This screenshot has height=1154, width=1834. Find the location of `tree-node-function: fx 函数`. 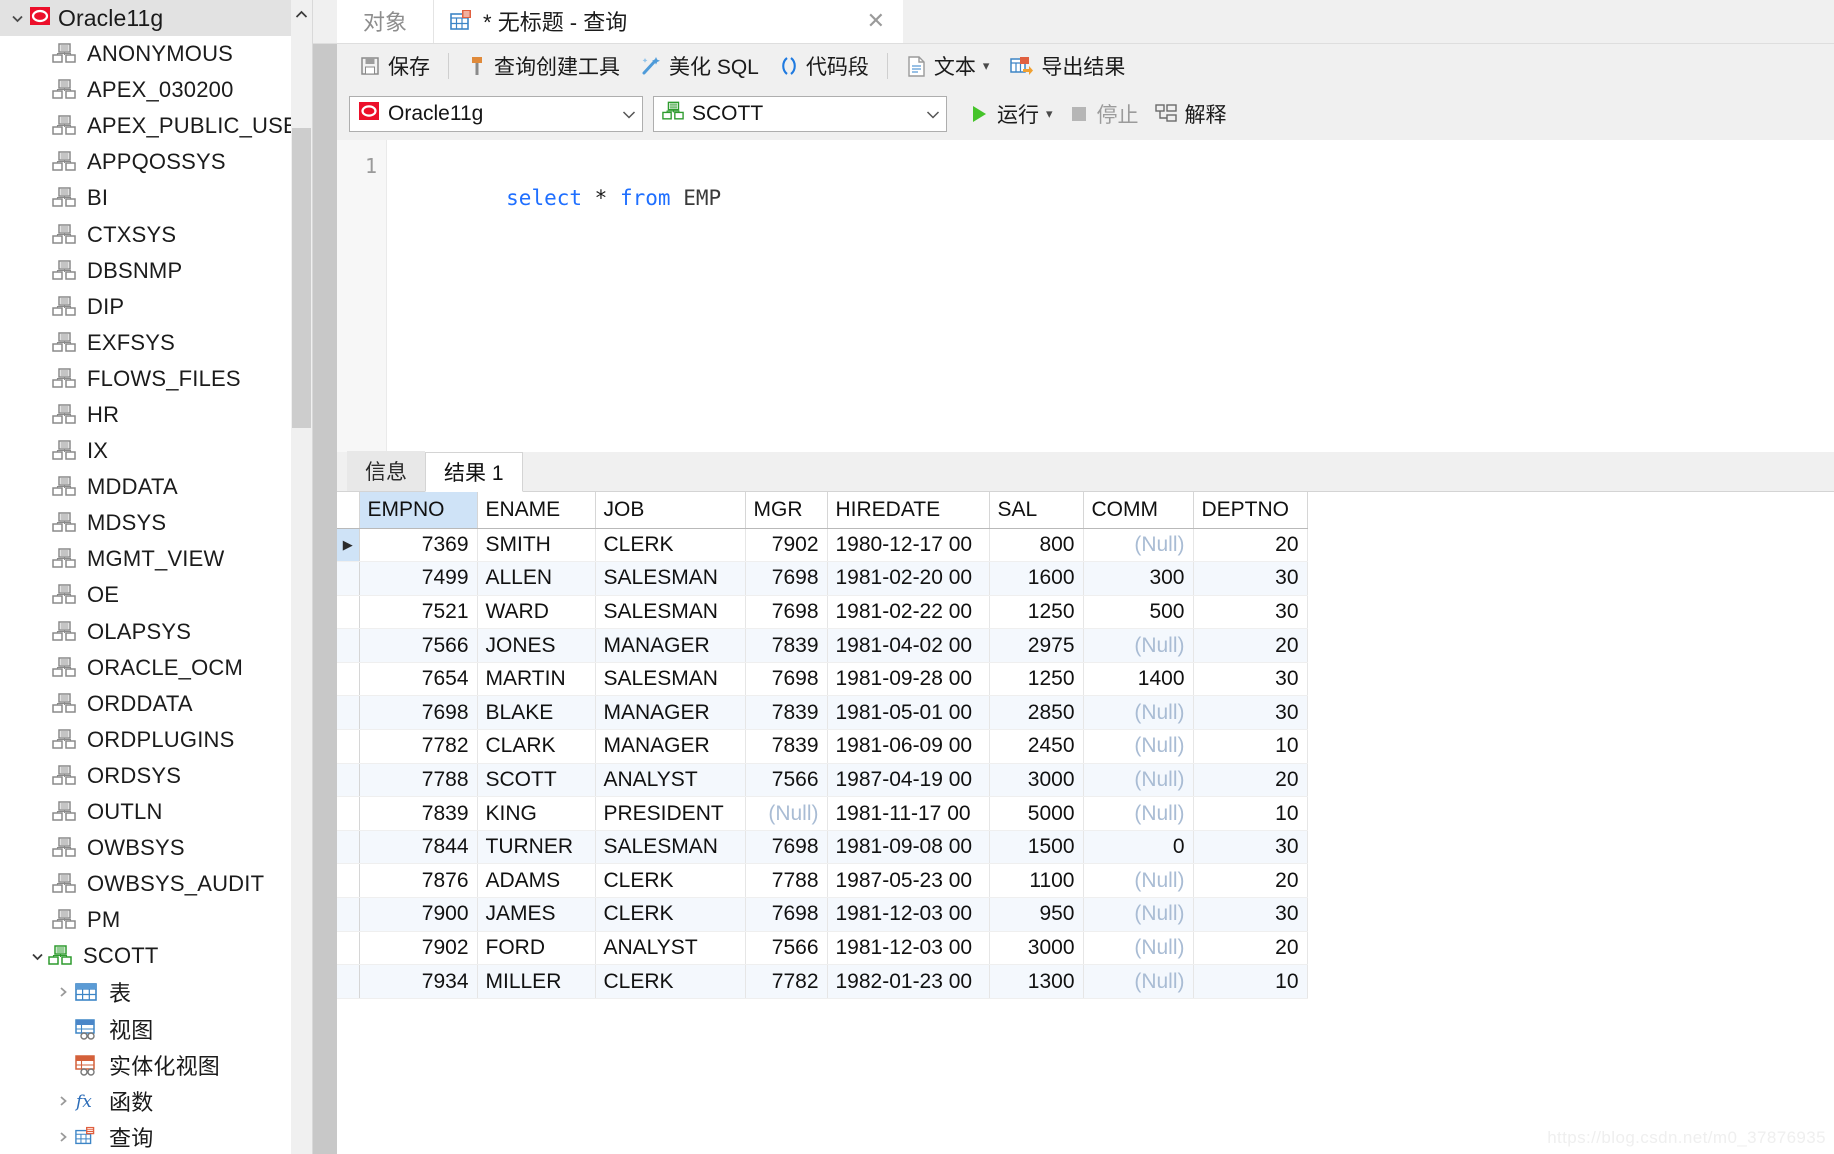

tree-node-function: fx 函数 is located at coordinates (156, 1101).